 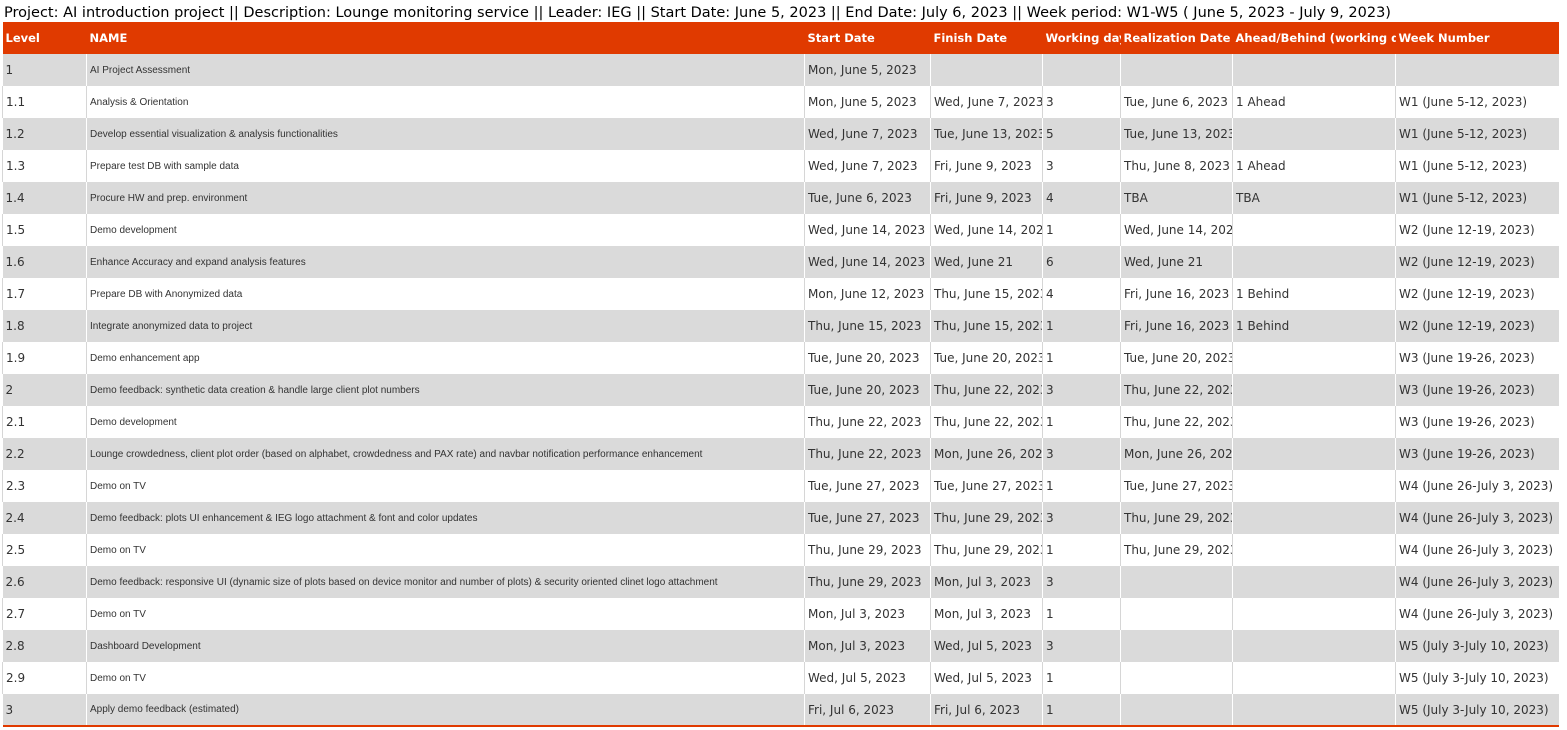 What do you see at coordinates (45, 70) in the screenshot?
I see `cell-level: 1` at bounding box center [45, 70].